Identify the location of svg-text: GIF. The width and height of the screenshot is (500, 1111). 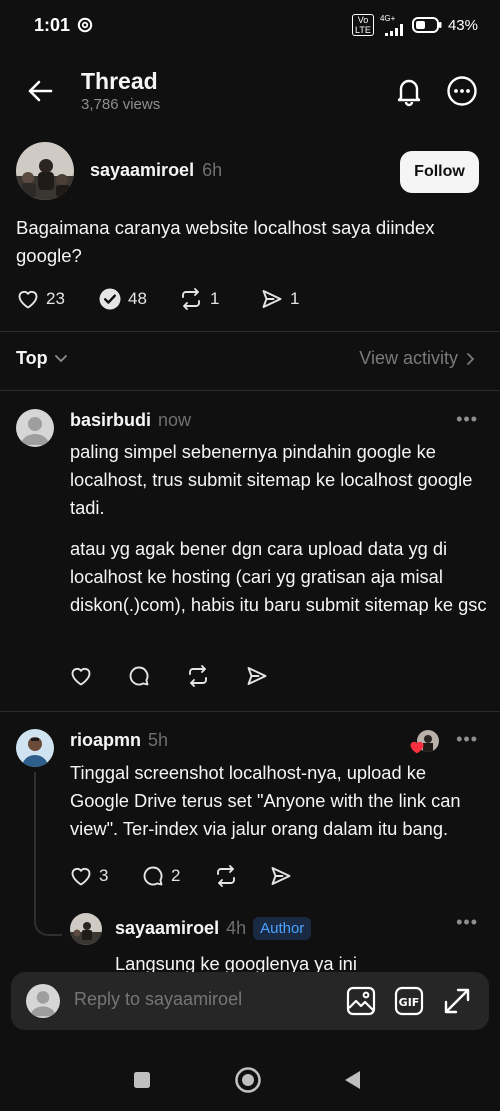
(409, 1002).